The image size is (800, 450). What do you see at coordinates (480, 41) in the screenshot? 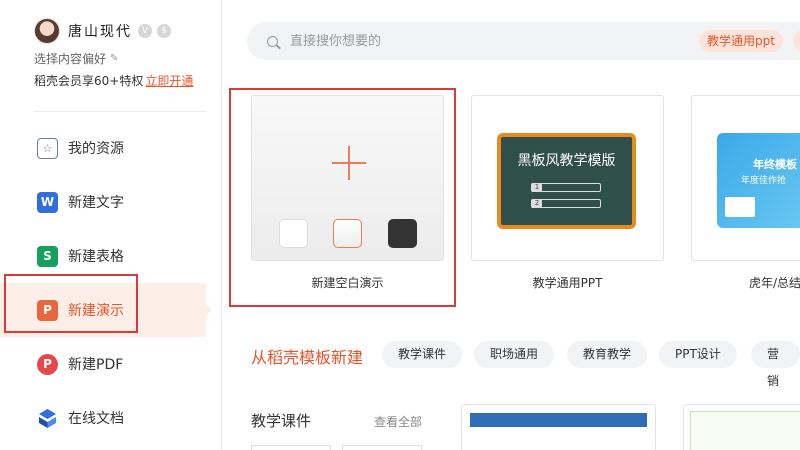
I see `search-input` at bounding box center [480, 41].